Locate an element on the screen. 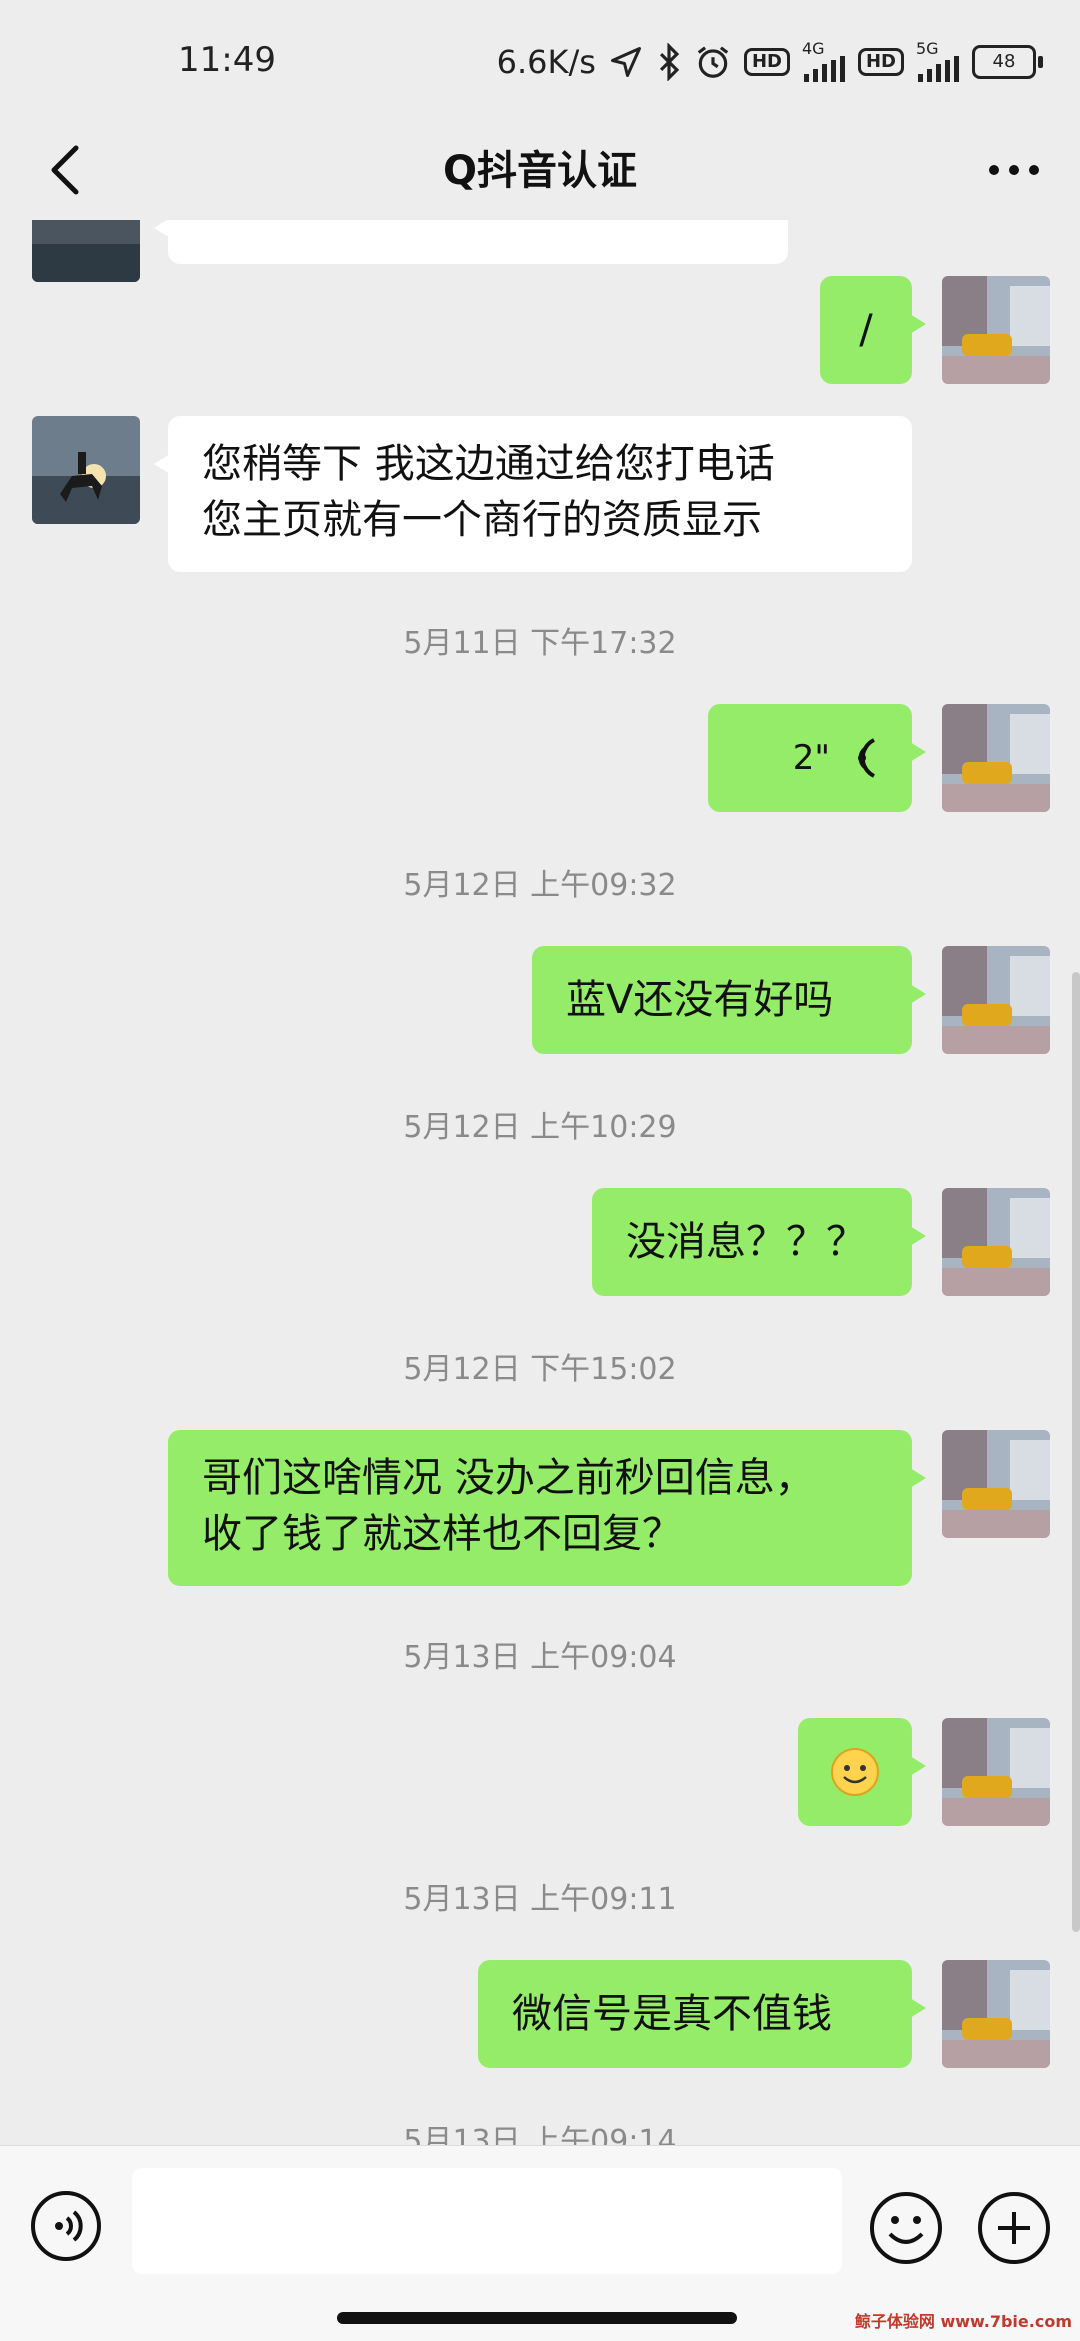 The width and height of the screenshot is (1080, 2341). hd-badge-2: HD is located at coordinates (880, 62).